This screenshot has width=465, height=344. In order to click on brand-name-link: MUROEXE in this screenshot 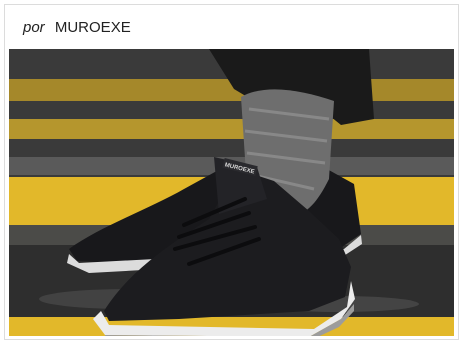, I will do `click(93, 27)`.